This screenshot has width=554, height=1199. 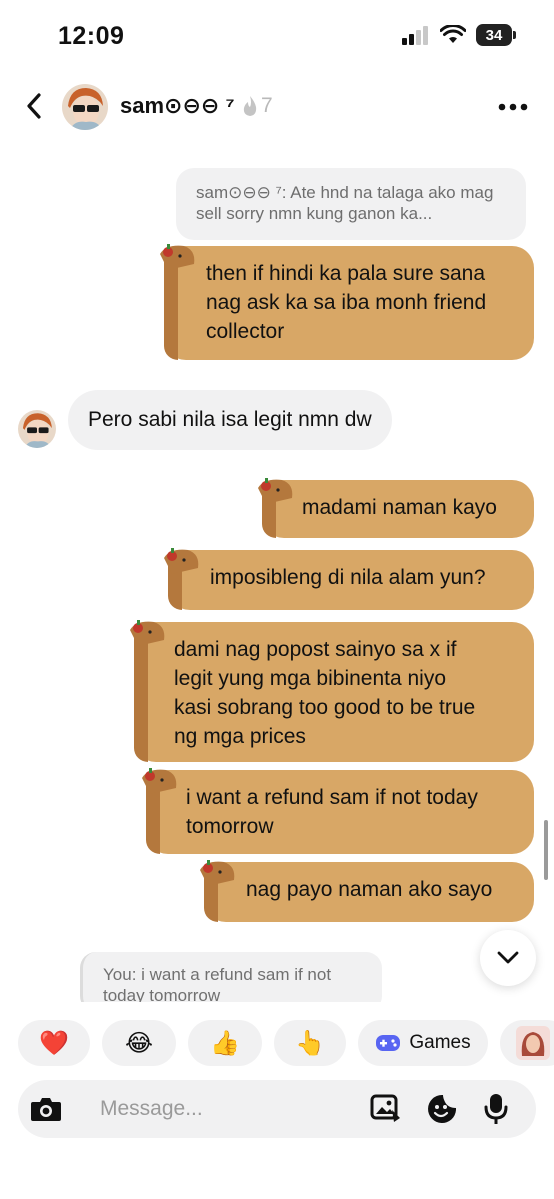 What do you see at coordinates (54, 1043) in the screenshot?
I see `heart-reaction-button: ❤️` at bounding box center [54, 1043].